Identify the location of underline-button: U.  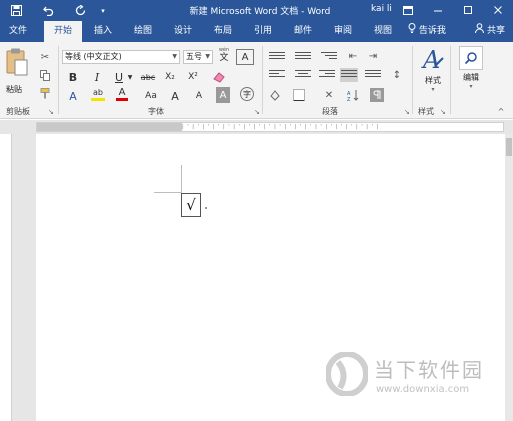
(119, 77).